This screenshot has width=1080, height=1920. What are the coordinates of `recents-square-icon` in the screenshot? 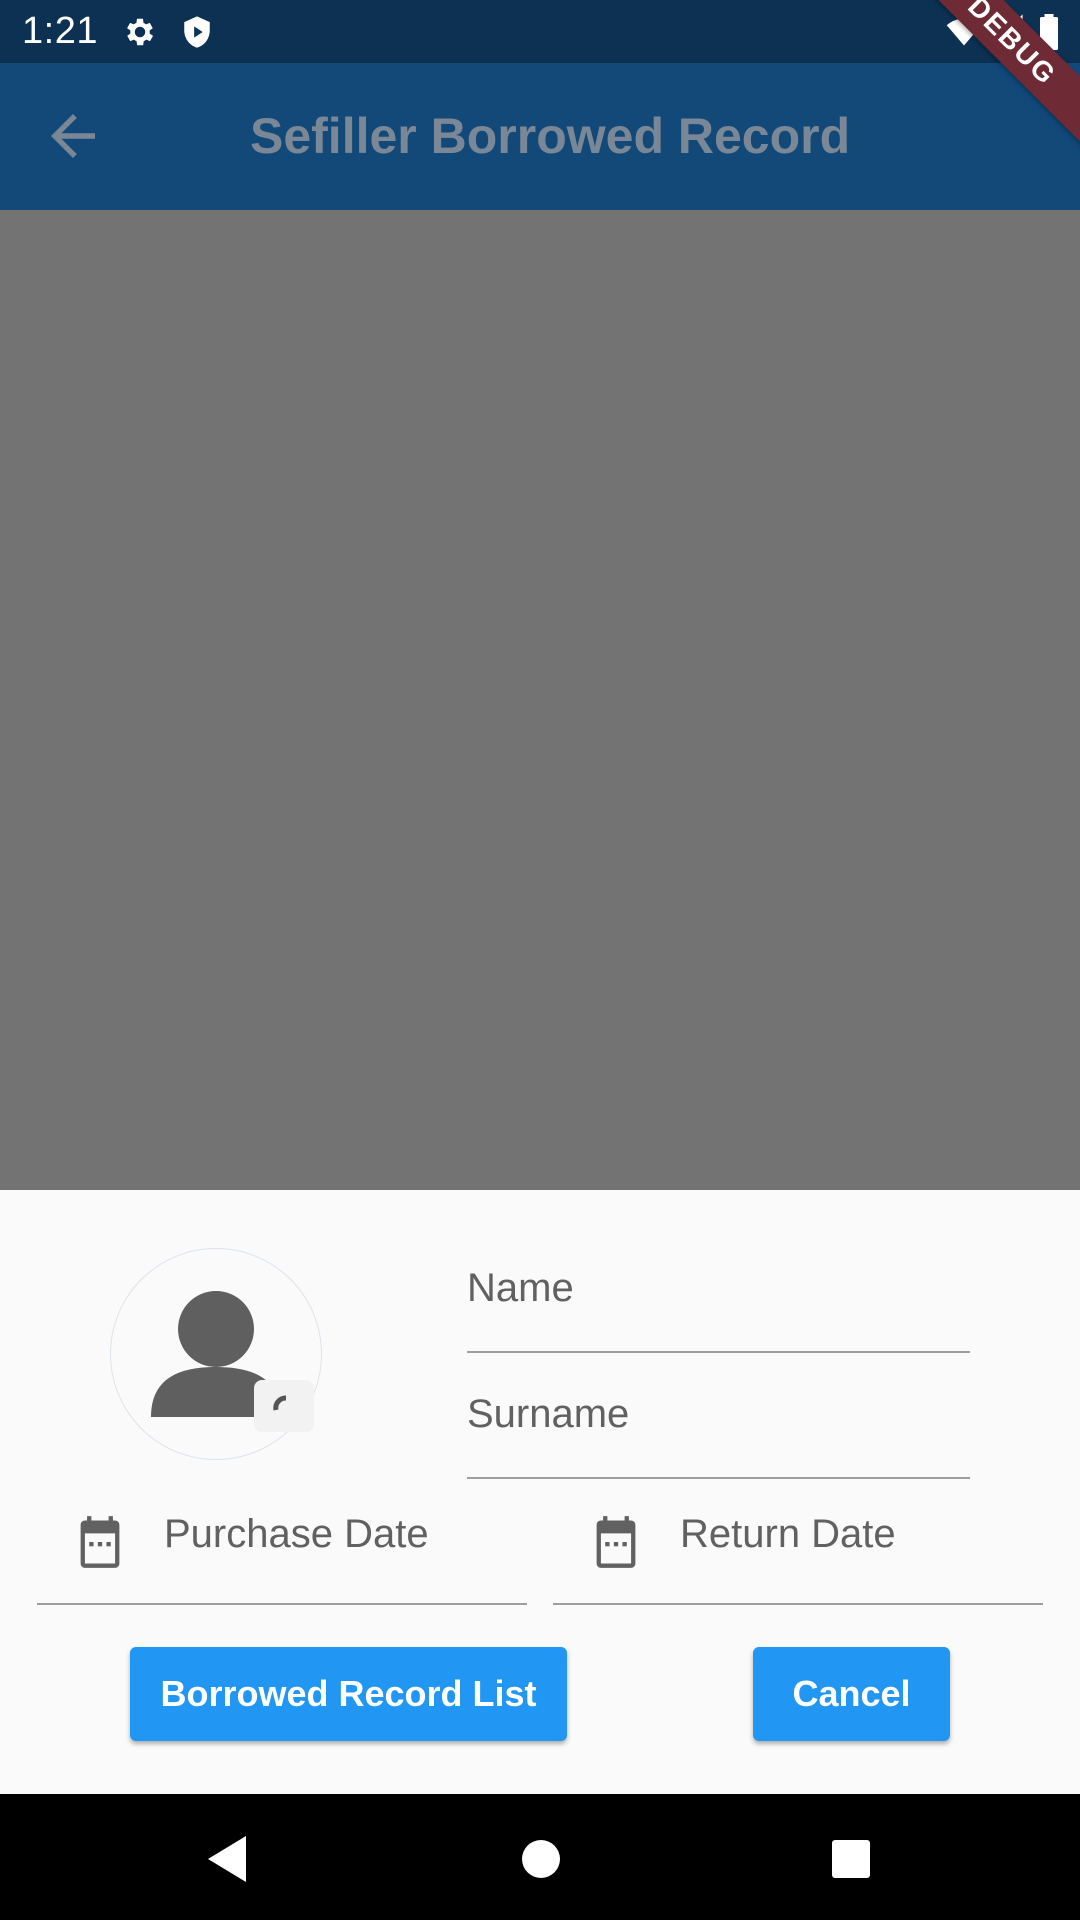 It's located at (851, 1861).